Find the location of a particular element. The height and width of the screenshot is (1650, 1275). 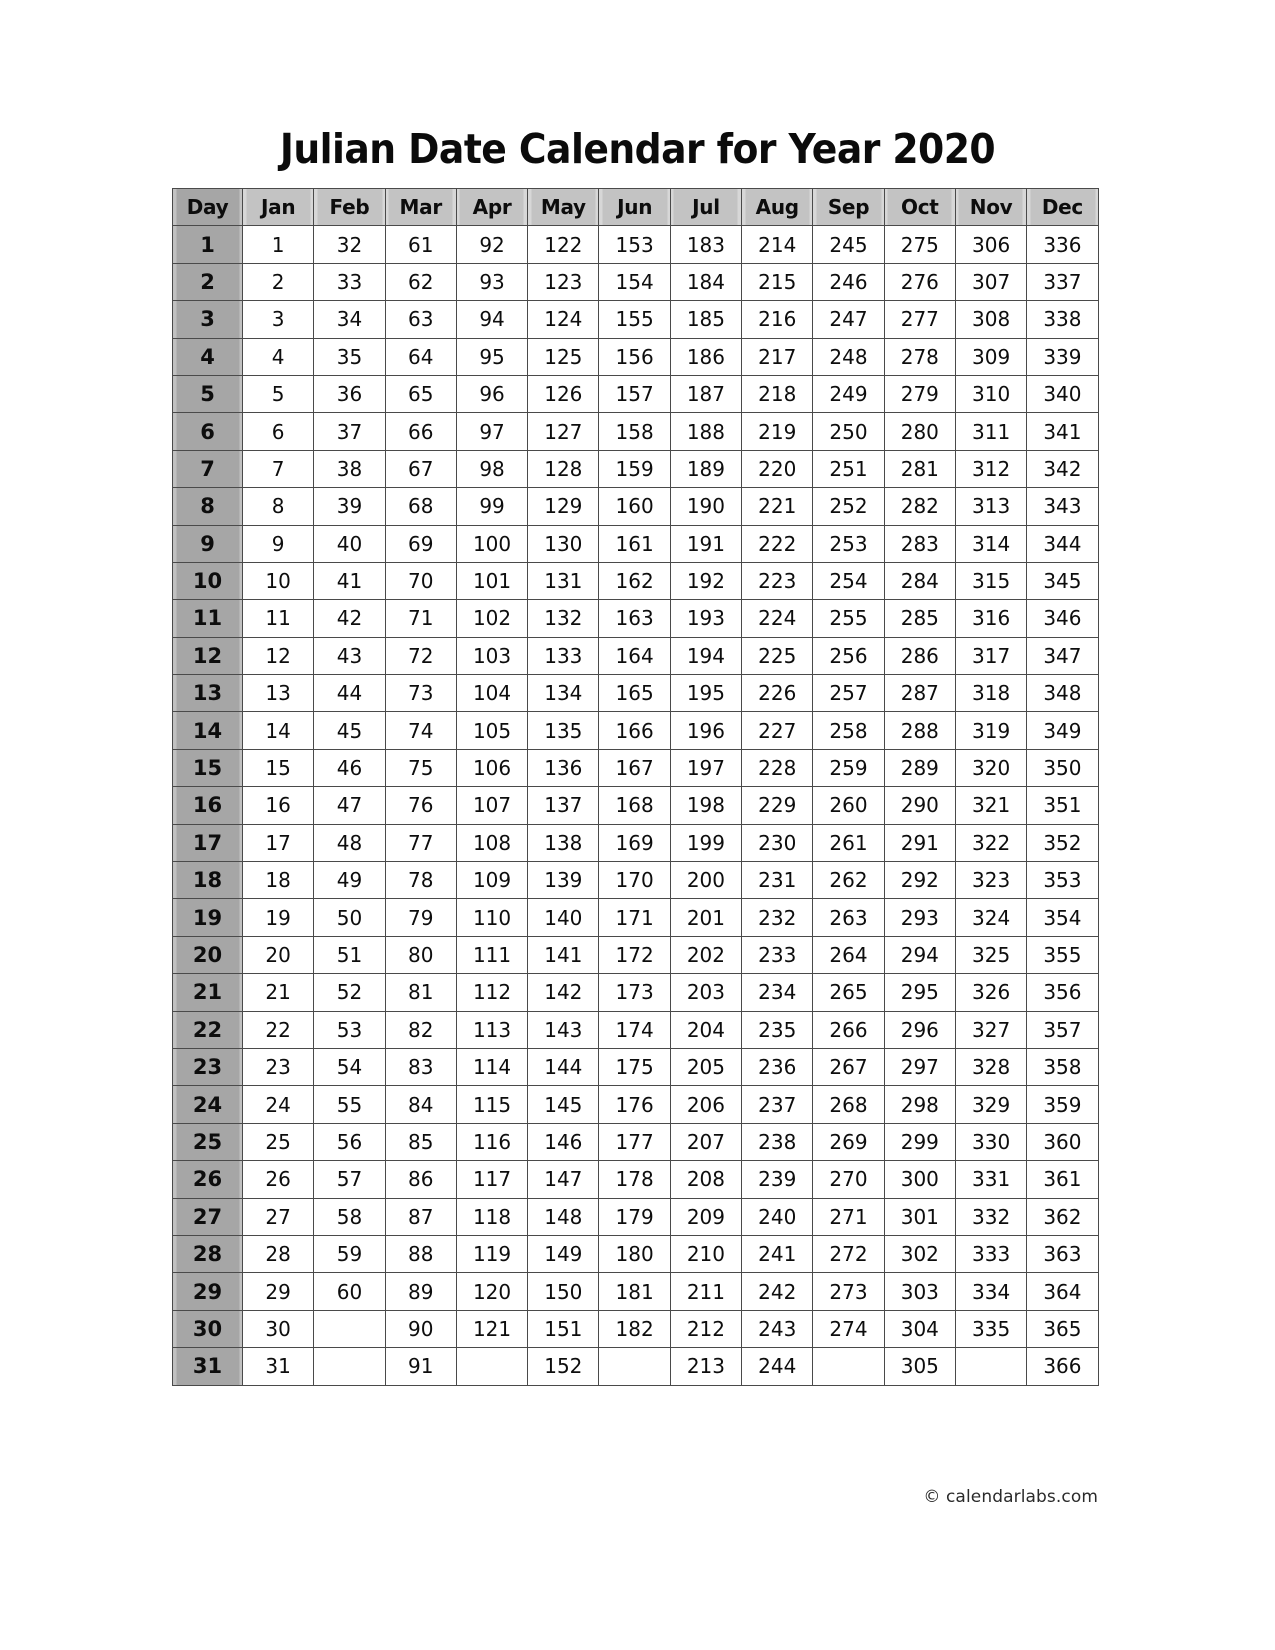

julian-day-cell: 110 is located at coordinates (492, 917).